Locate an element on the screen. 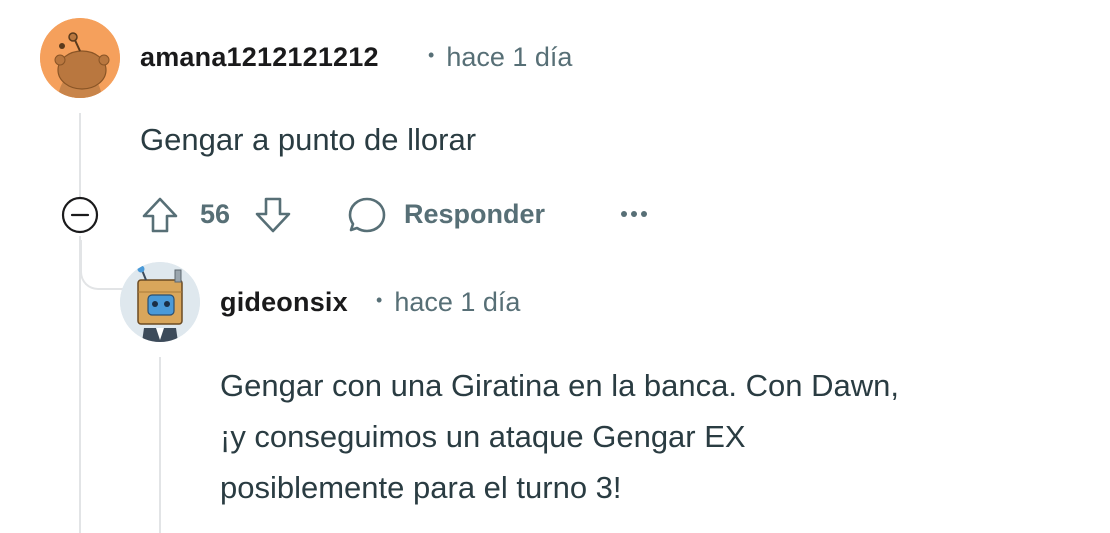 This screenshot has width=1110, height=533. comment-username: amana1212121212 is located at coordinates (259, 57).